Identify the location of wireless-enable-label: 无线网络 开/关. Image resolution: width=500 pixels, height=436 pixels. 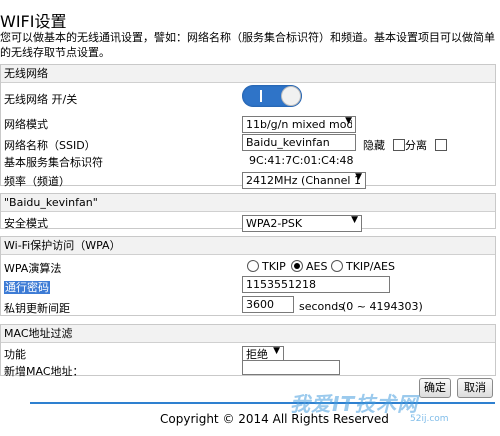
(41, 99).